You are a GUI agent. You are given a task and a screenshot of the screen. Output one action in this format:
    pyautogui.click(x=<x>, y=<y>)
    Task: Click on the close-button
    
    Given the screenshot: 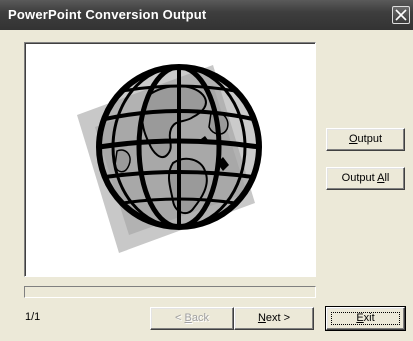 What is the action you would take?
    pyautogui.click(x=401, y=15)
    